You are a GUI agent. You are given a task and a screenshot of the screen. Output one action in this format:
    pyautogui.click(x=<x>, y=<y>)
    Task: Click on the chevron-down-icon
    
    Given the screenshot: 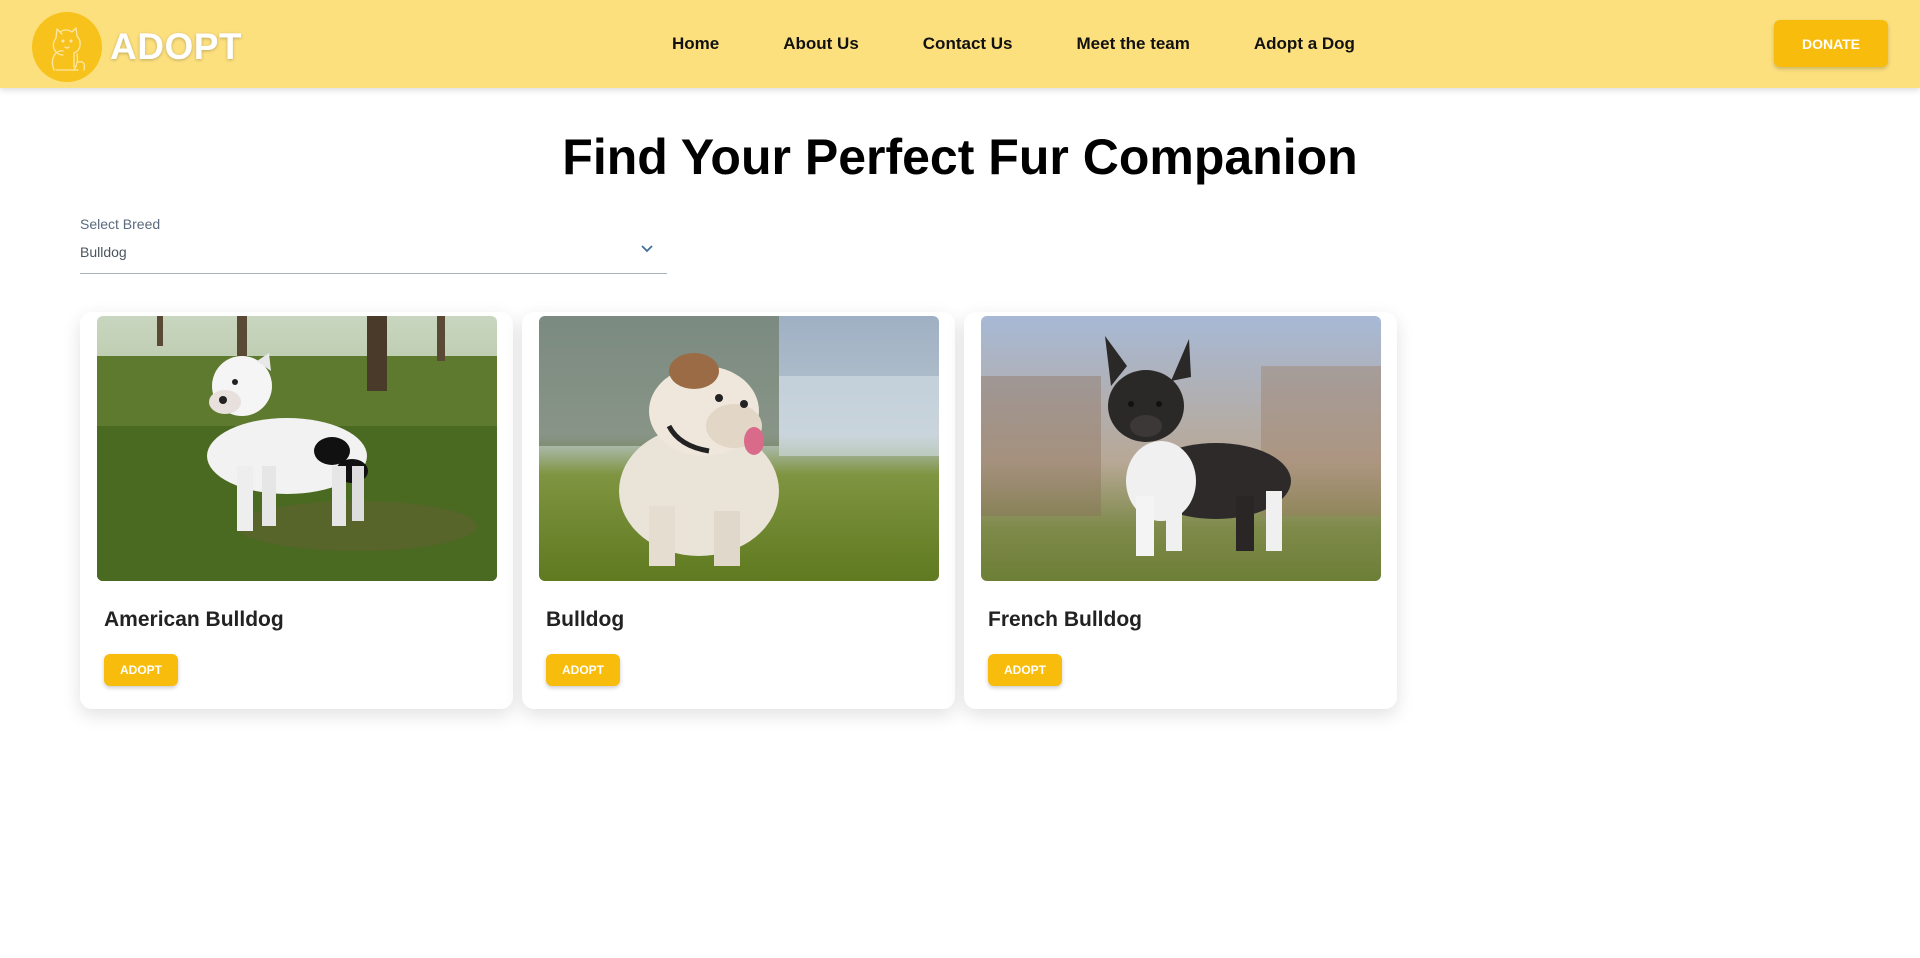 What is the action you would take?
    pyautogui.click(x=647, y=249)
    